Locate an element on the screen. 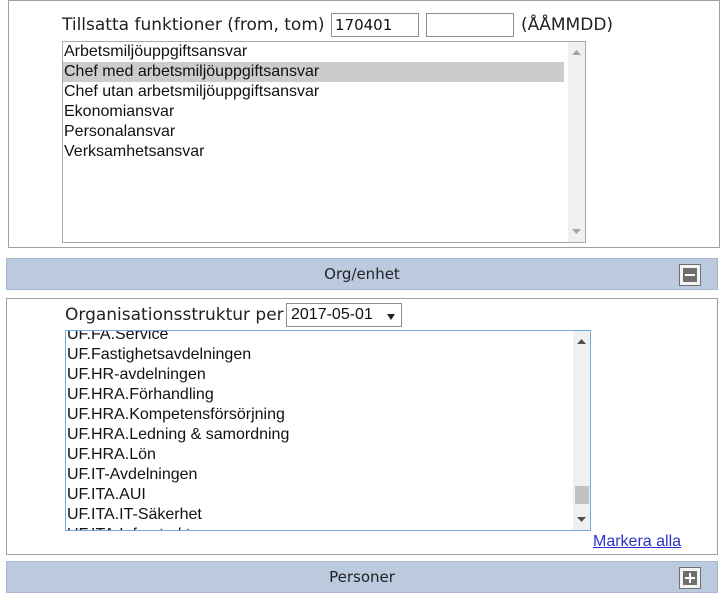 The width and height of the screenshot is (724, 605). functions-label: Tillsatta funktioner (from, tom) is located at coordinates (193, 25).